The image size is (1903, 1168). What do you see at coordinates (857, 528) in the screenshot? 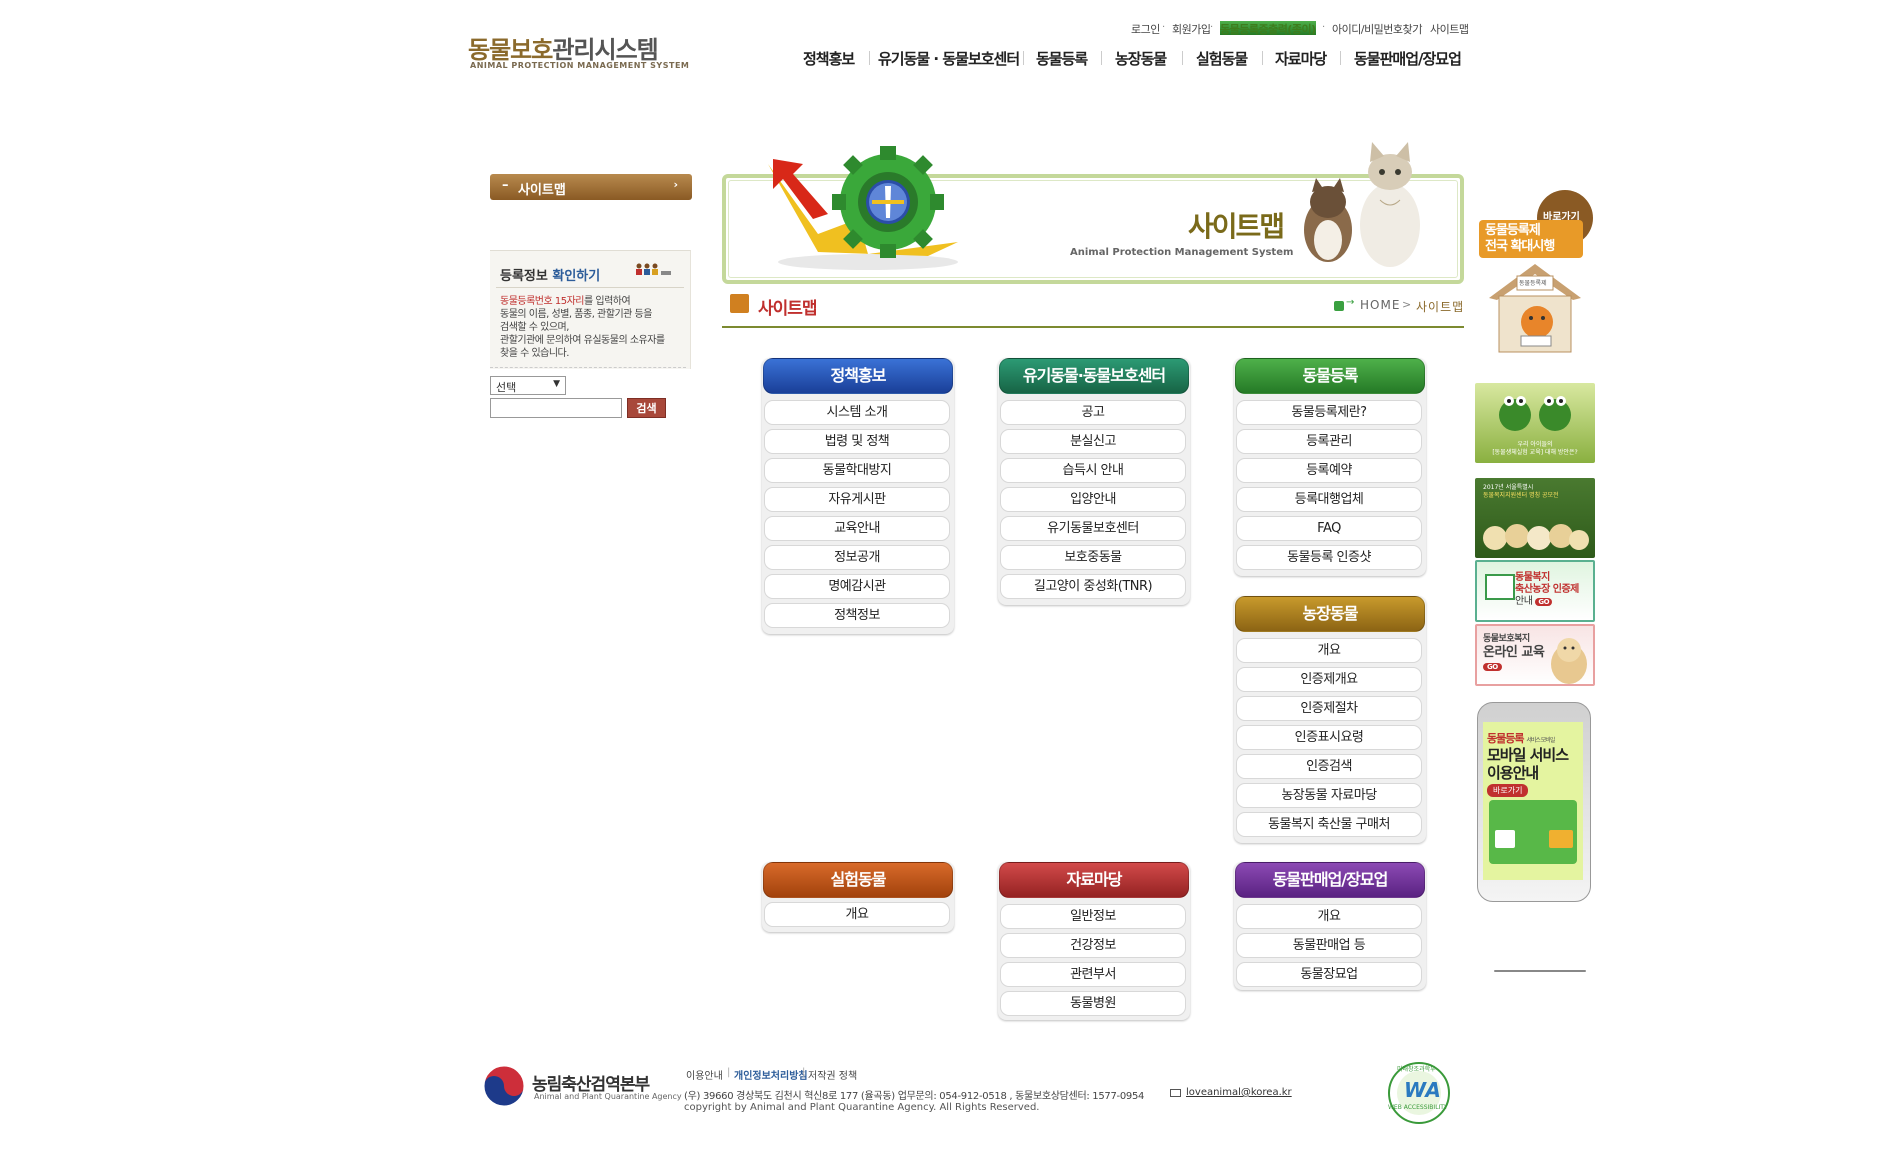
I see `sitemap-link: 교육안내` at bounding box center [857, 528].